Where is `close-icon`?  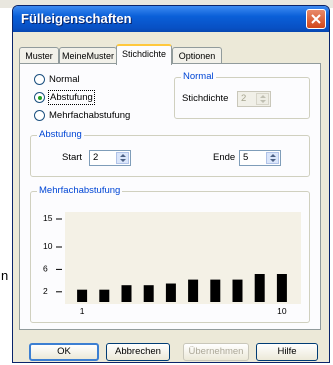
close-icon is located at coordinates (316, 19).